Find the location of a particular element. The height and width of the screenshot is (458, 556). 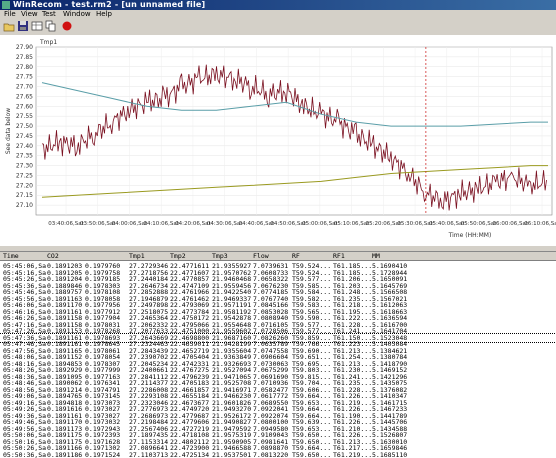

menu-help: Help is located at coordinates (104, 14).